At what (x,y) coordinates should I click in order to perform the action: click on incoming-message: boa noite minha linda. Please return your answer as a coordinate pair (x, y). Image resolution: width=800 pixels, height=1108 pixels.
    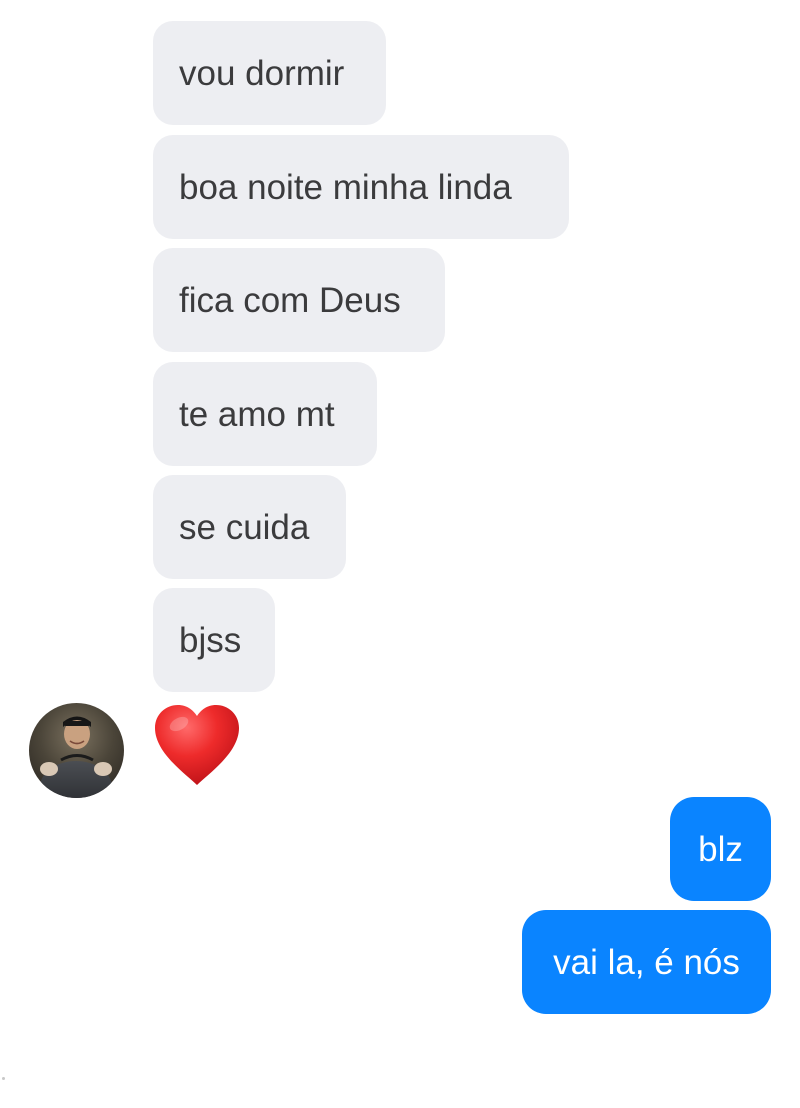
    Looking at the image, I should click on (361, 187).